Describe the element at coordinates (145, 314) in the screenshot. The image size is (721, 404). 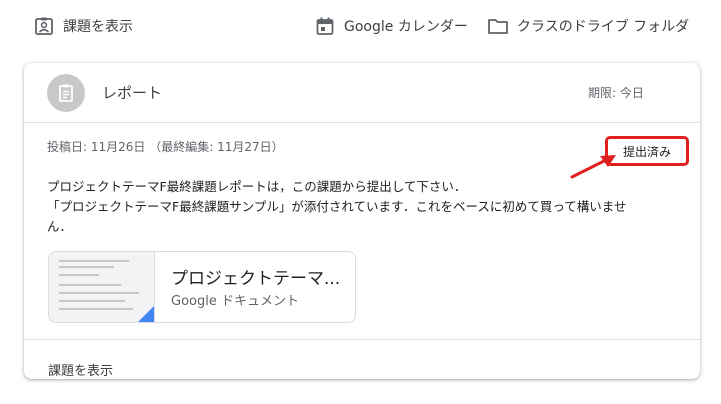
I see `google-docs-corner-icon` at that location.